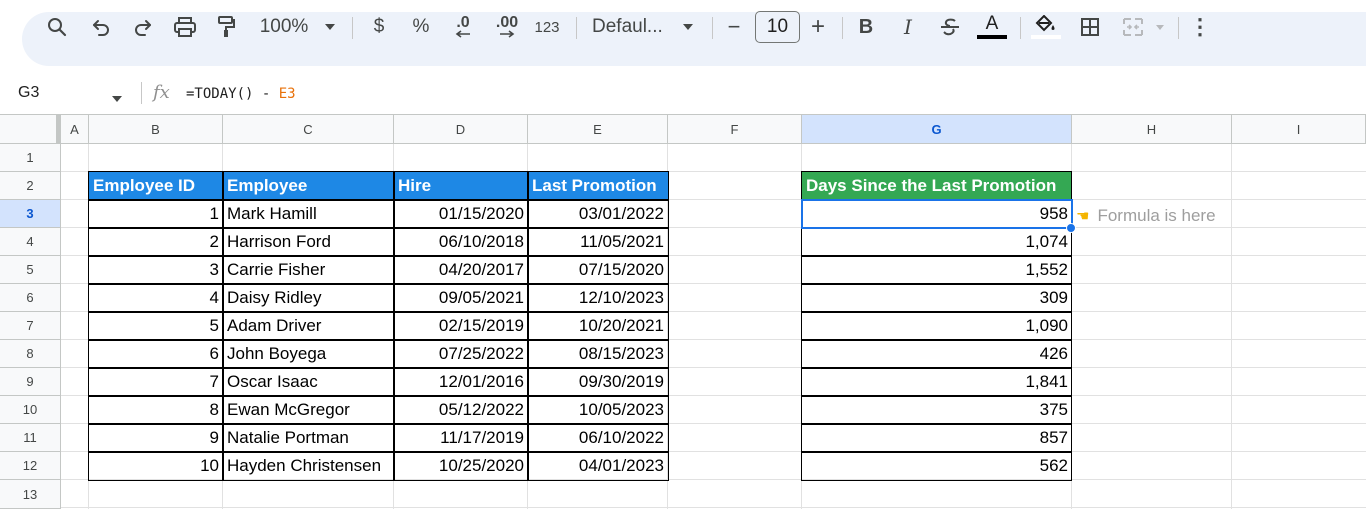 The height and width of the screenshot is (509, 1366). Describe the element at coordinates (598, 354) in the screenshot. I see `cell-last-promotion: 08/15/2023` at that location.